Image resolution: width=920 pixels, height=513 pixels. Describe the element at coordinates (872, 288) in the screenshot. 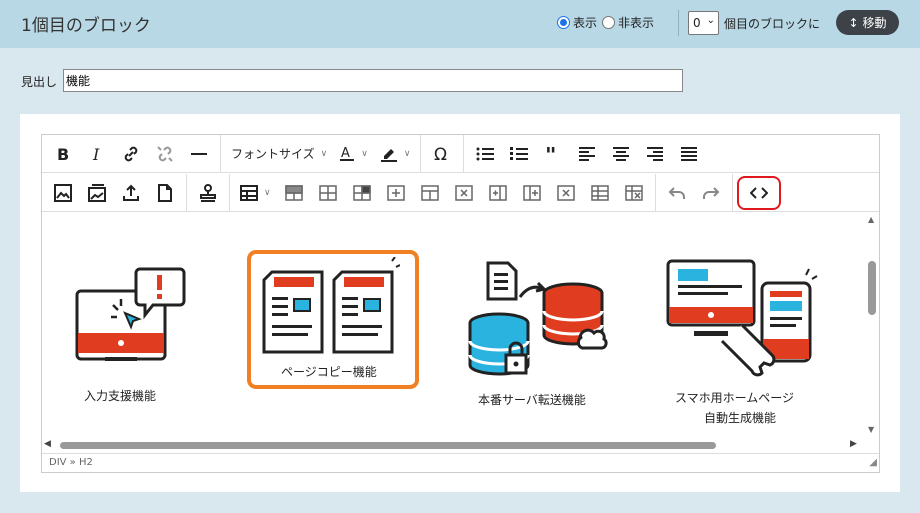

I see `vertical-scroll-thumb` at that location.